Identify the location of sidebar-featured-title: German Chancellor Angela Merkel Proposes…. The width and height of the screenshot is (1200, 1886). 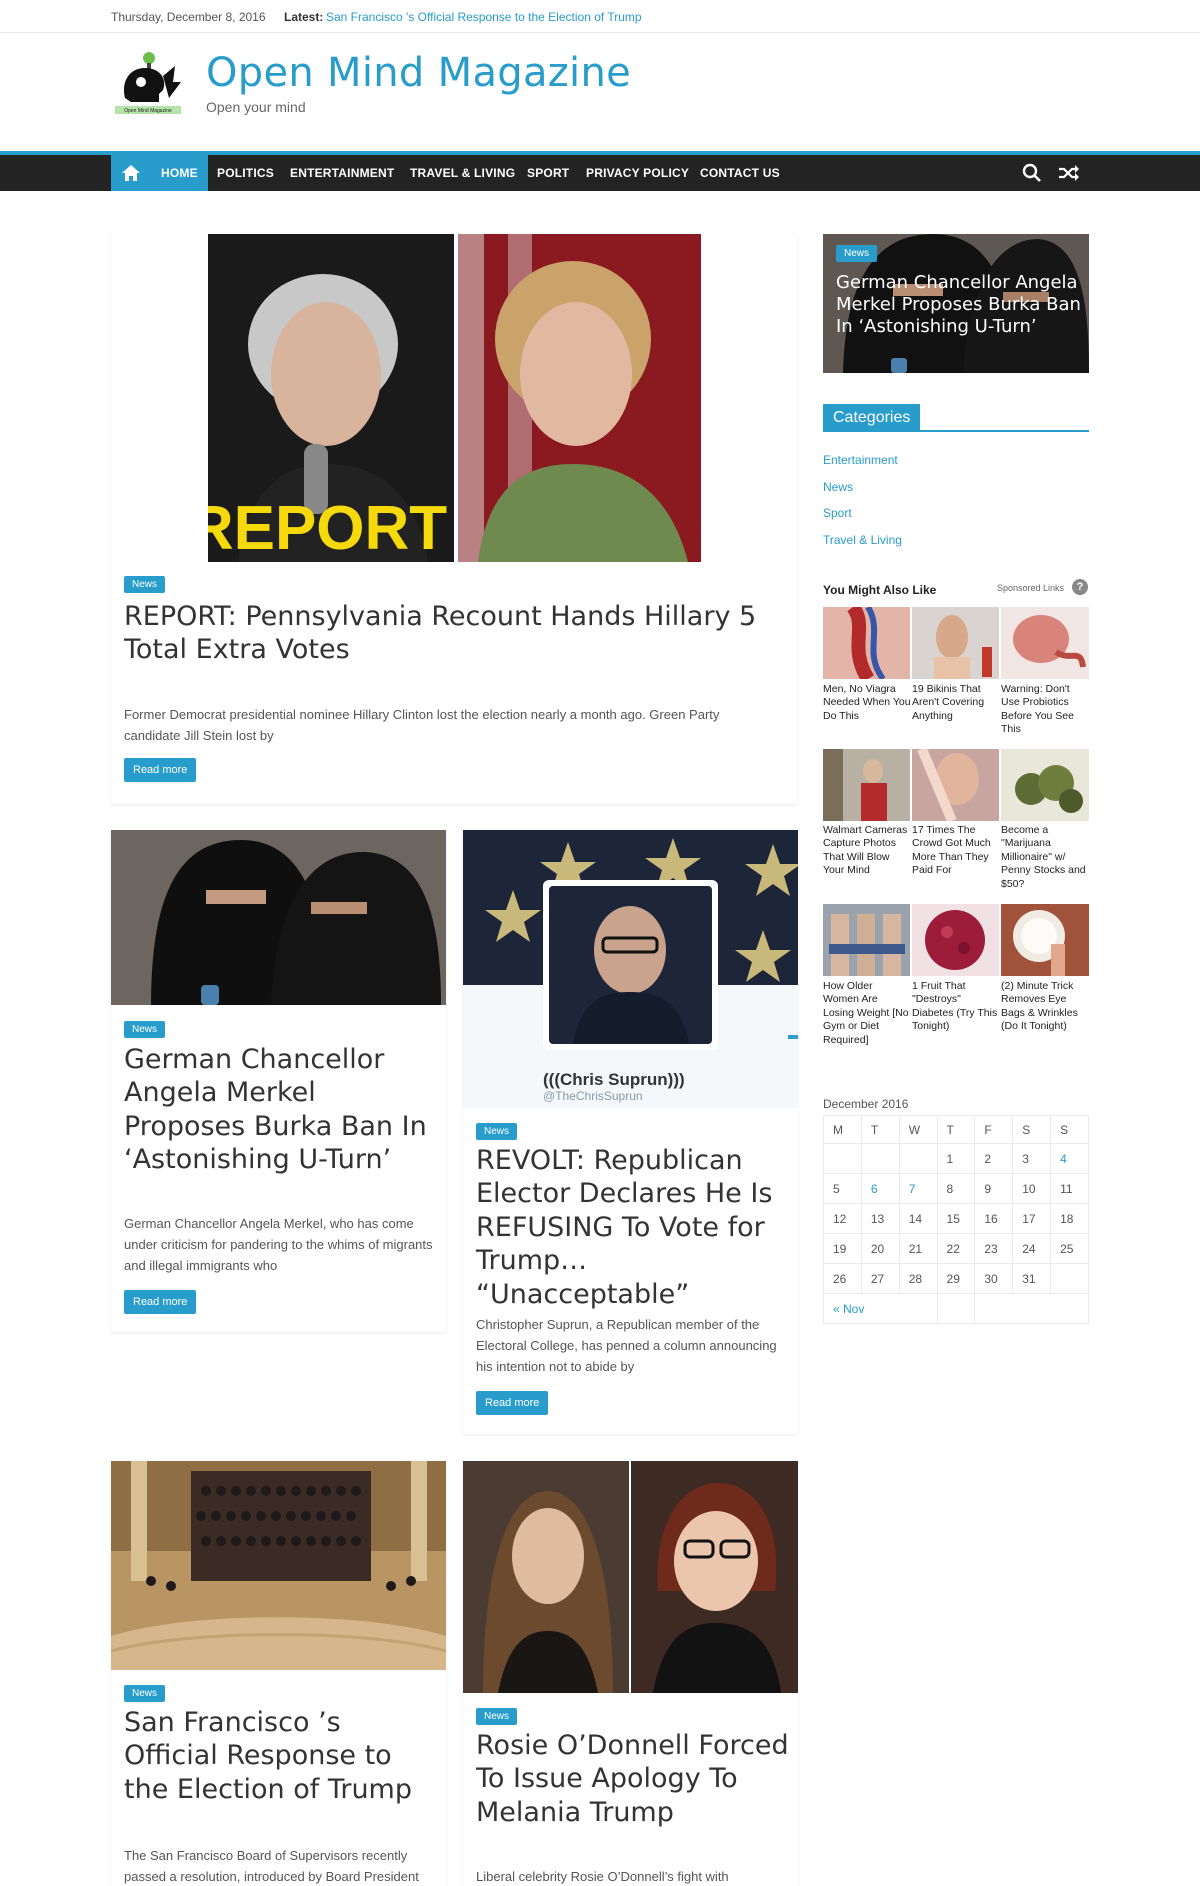
(961, 305).